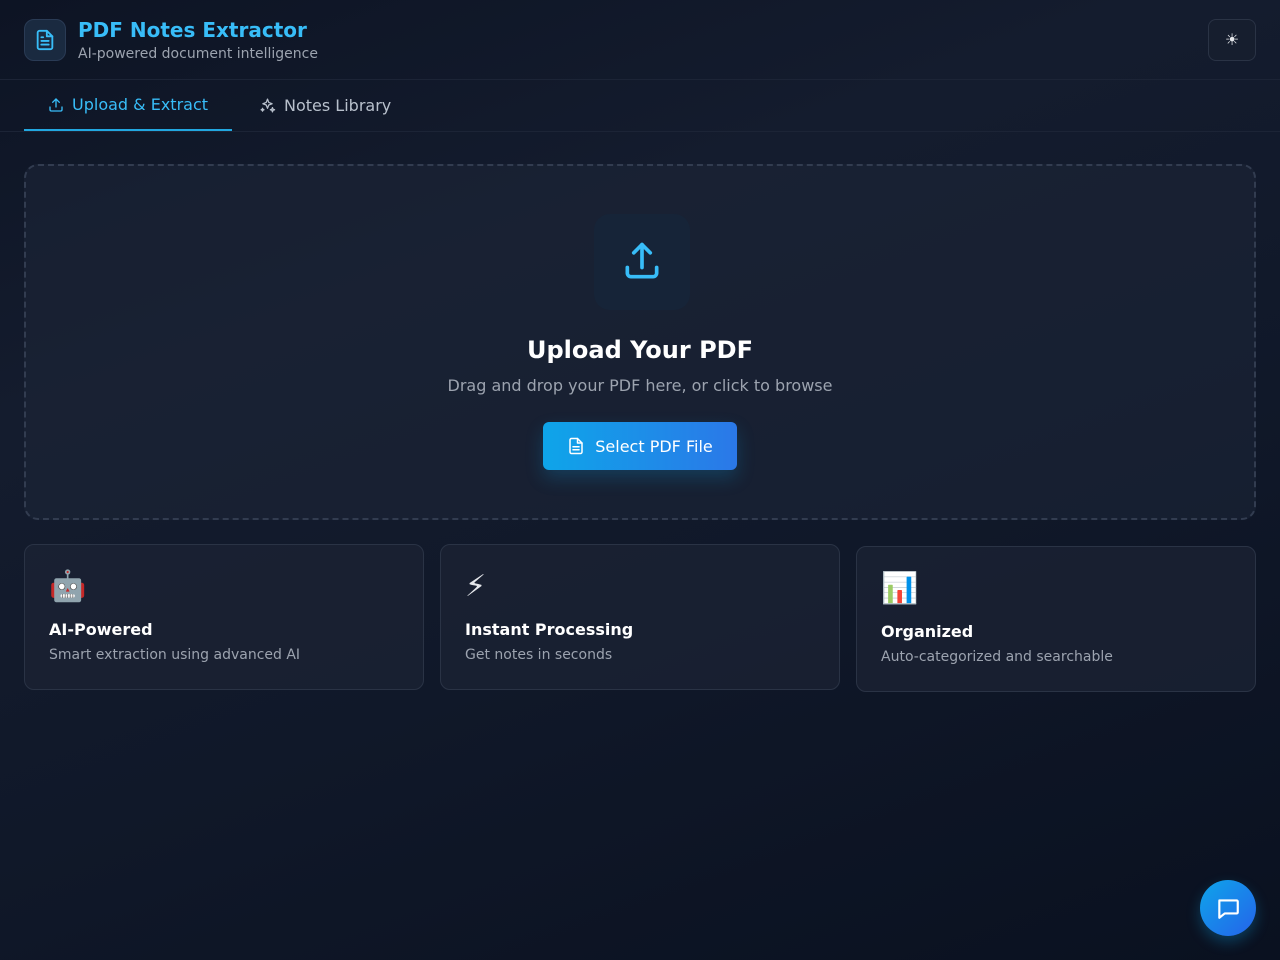 Image resolution: width=1280 pixels, height=960 pixels. Describe the element at coordinates (640, 350) in the screenshot. I see `upload-title: Upload Your PDF` at that location.